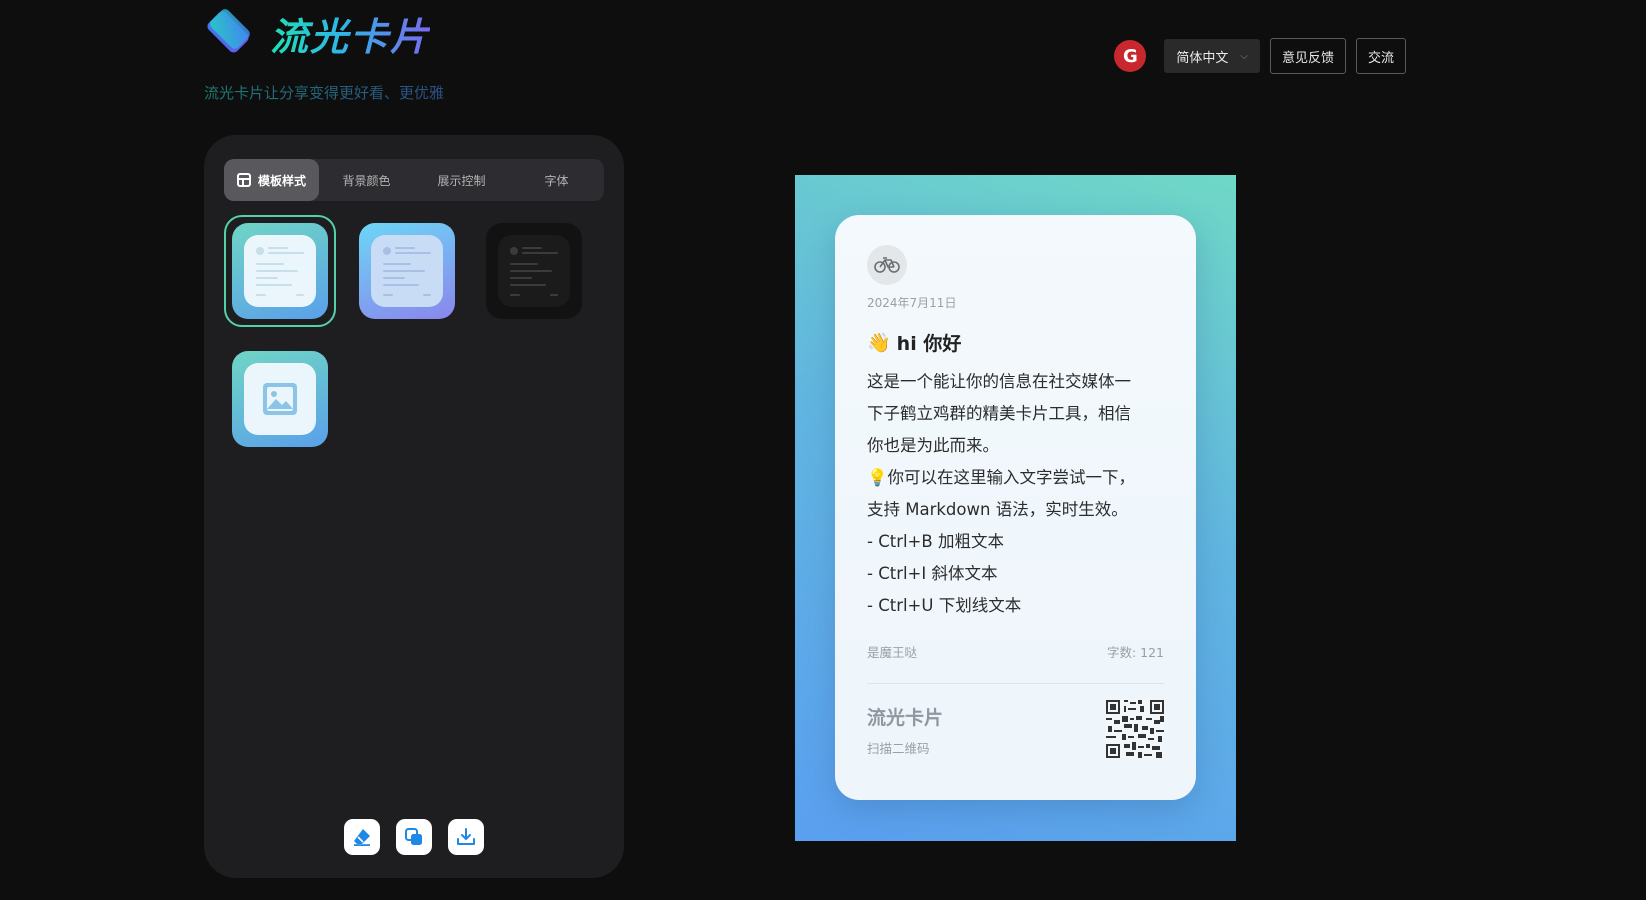 This screenshot has height=900, width=1646. What do you see at coordinates (350, 33) in the screenshot?
I see `brand-title: 流光卡片` at bounding box center [350, 33].